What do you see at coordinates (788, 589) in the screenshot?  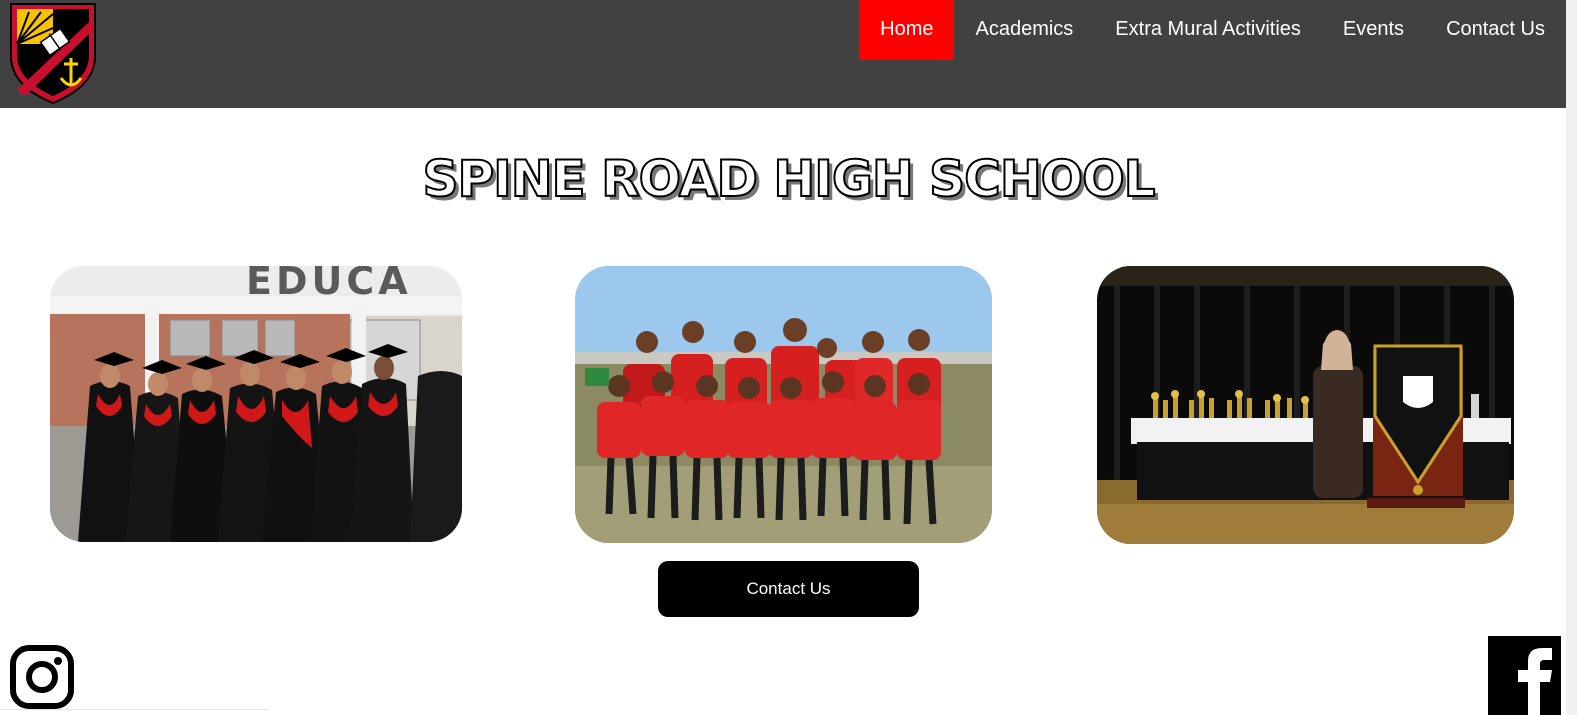 I see `contact-us-button: Contact Us` at bounding box center [788, 589].